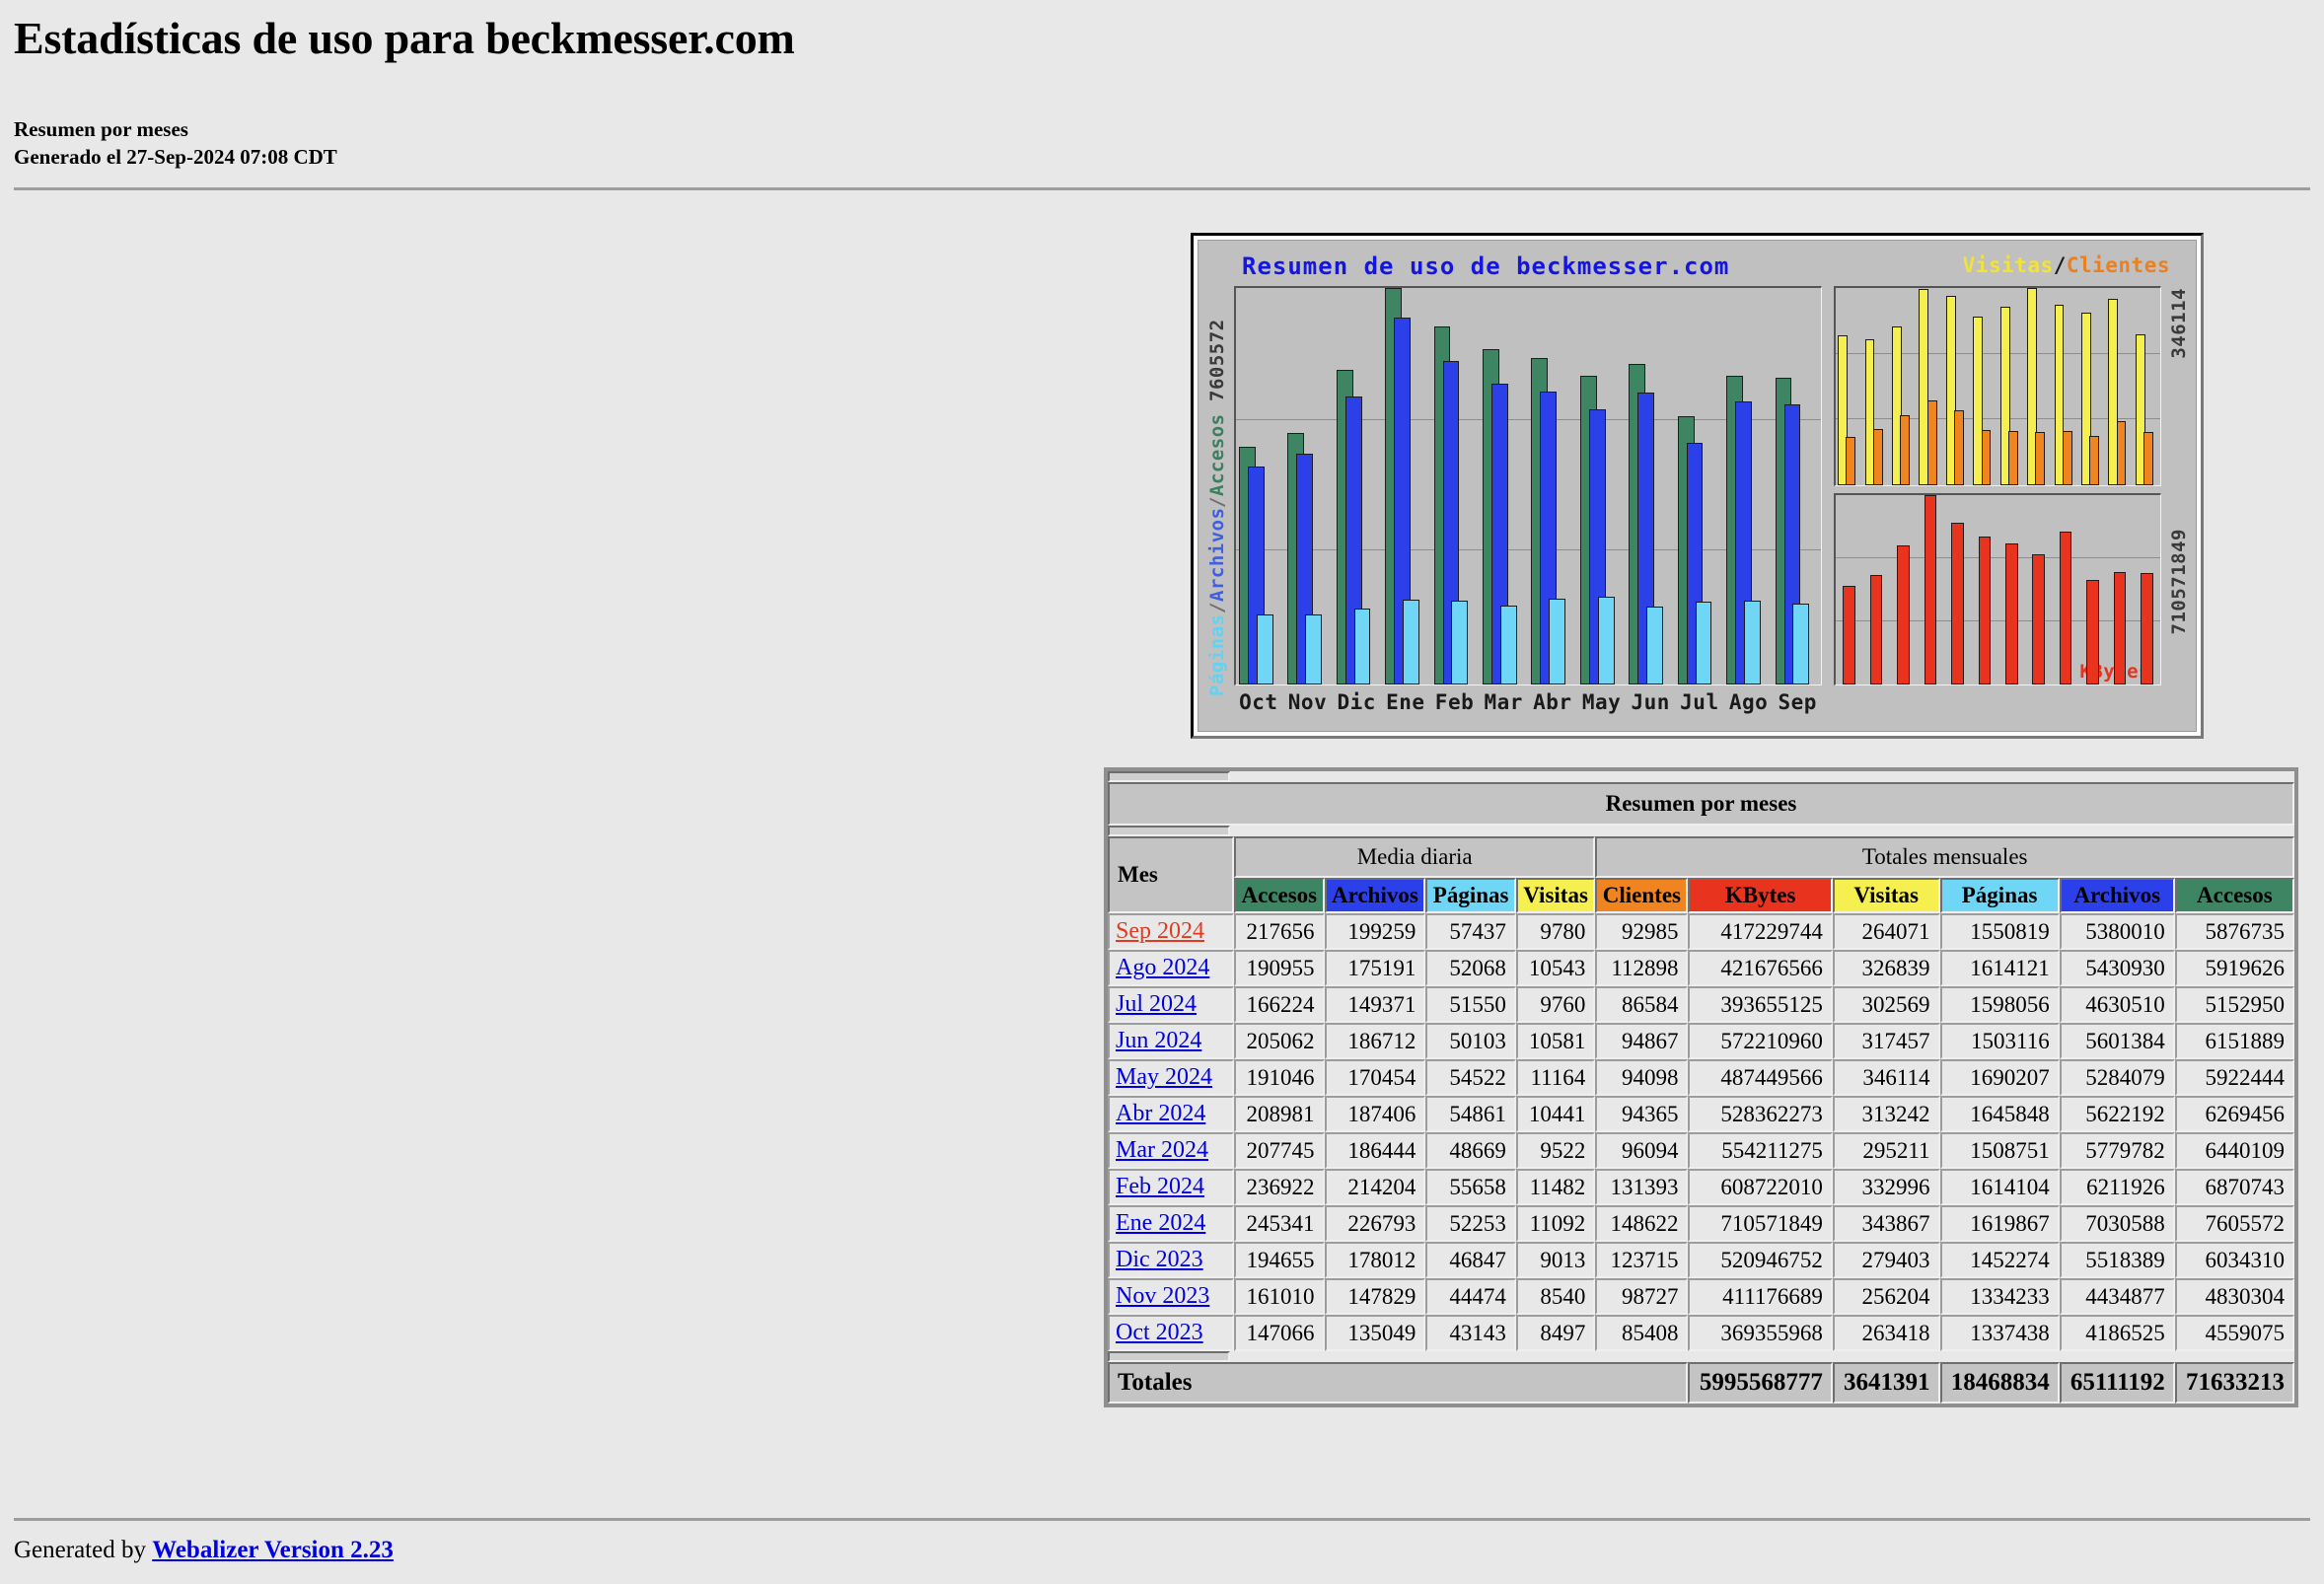 Image resolution: width=2324 pixels, height=1584 pixels. Describe the element at coordinates (1159, 1332) in the screenshot. I see `month-link: Oct 2023` at that location.